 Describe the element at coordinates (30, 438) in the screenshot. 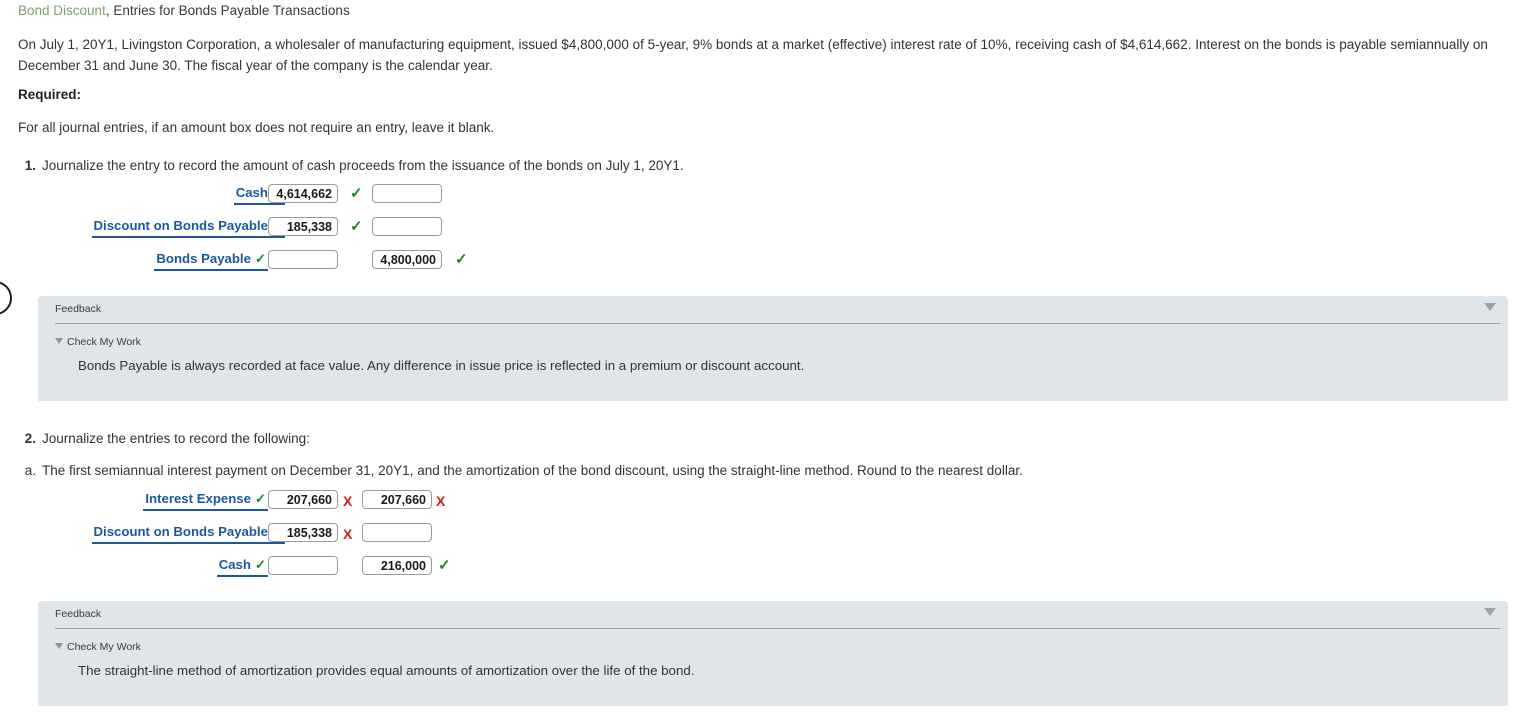

I see `requirement-2-number: 2.` at that location.